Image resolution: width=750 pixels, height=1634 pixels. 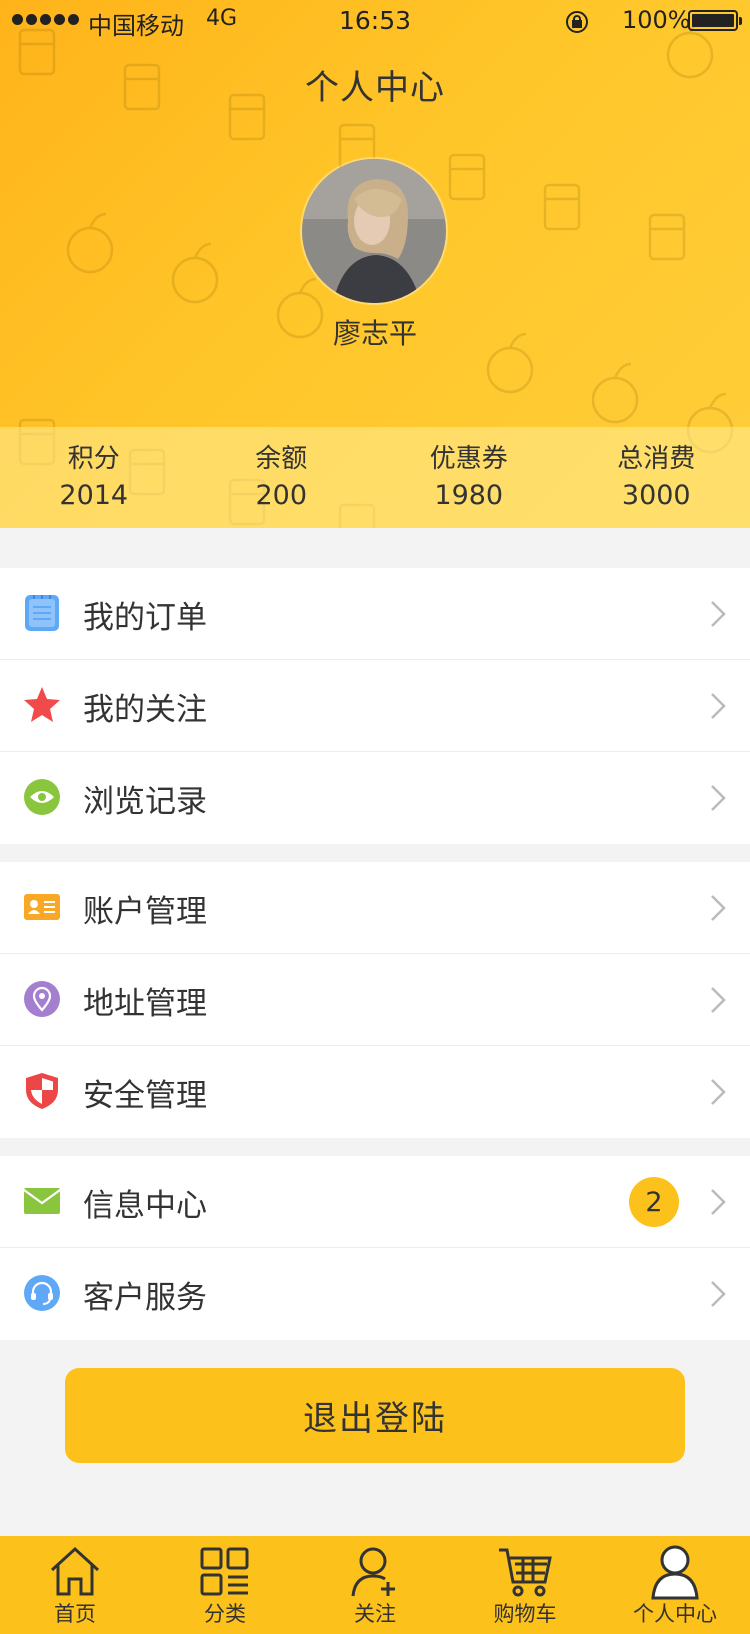 What do you see at coordinates (93, 458) in the screenshot?
I see `stat-label: 积分` at bounding box center [93, 458].